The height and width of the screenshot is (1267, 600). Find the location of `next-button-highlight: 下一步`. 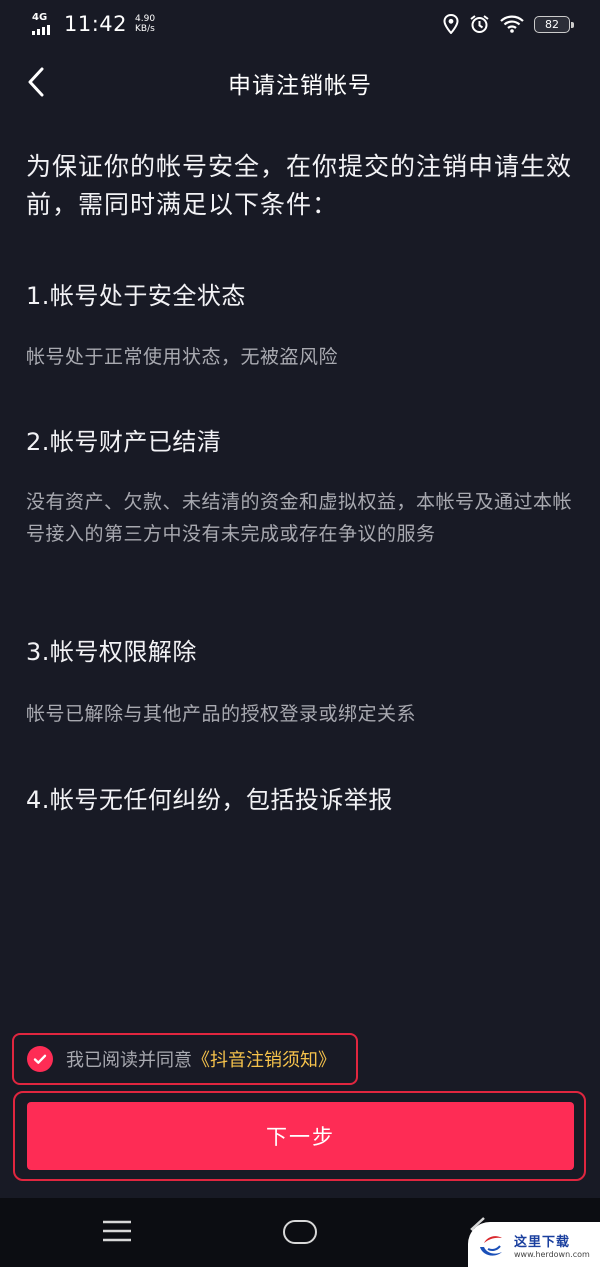

next-button-highlight: 下一步 is located at coordinates (299, 1136).